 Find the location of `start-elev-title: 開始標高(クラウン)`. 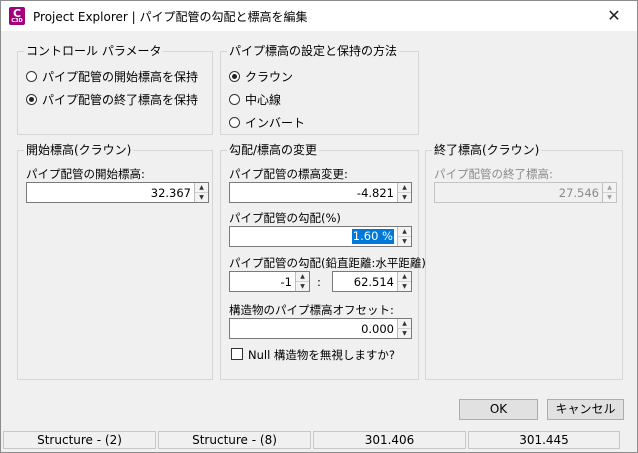

start-elev-title: 開始標高(クラウン) is located at coordinates (79, 150).